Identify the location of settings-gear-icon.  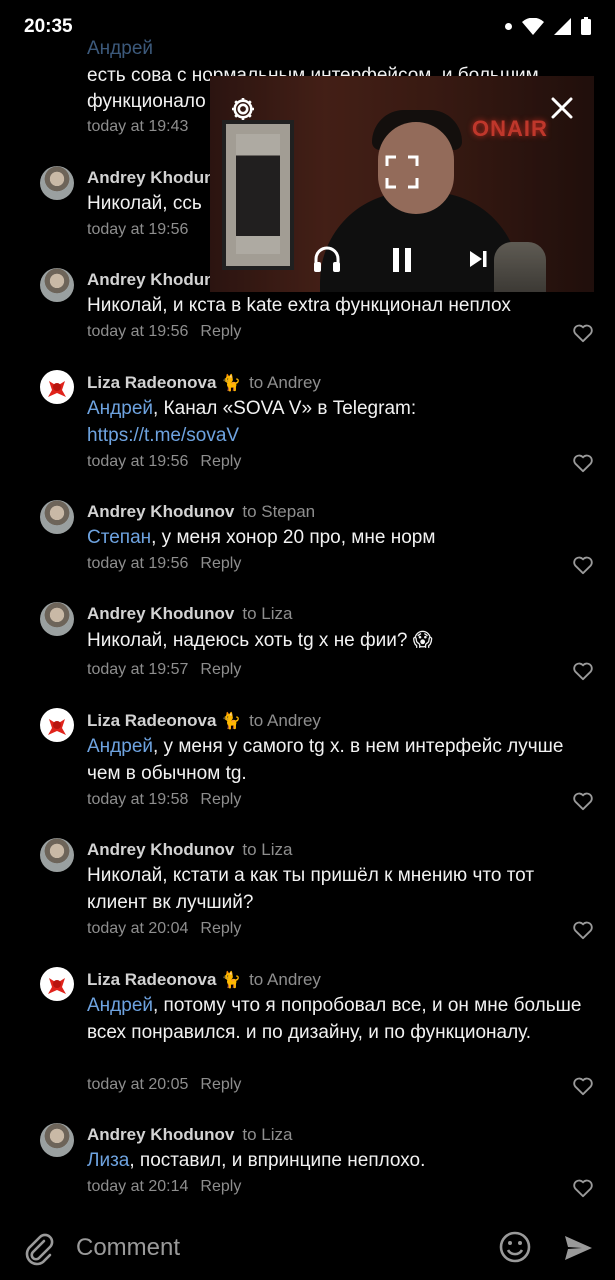
(243, 109).